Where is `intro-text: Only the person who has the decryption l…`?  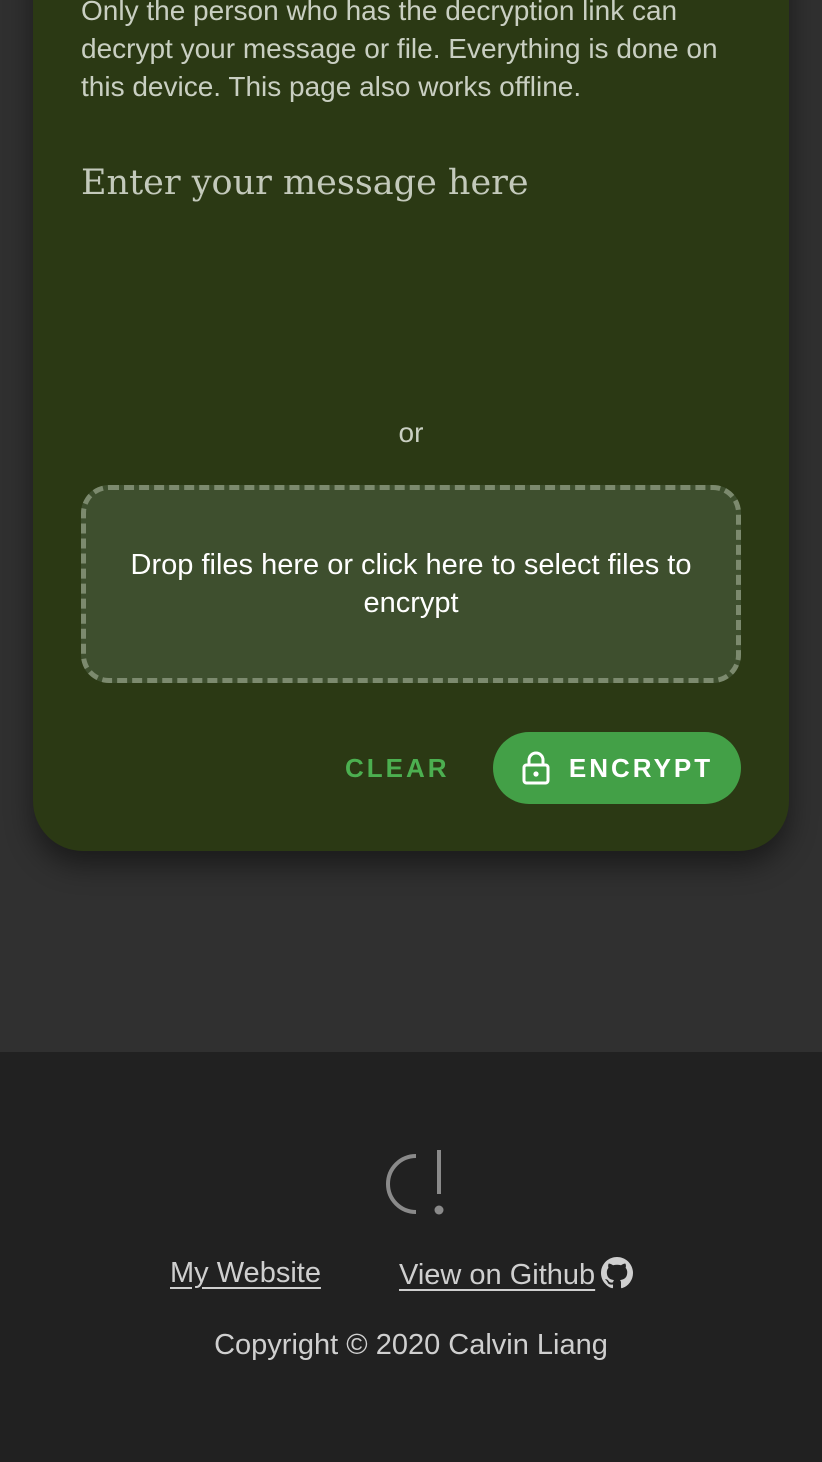
intro-text: Only the person who has the decryption l… is located at coordinates (399, 51).